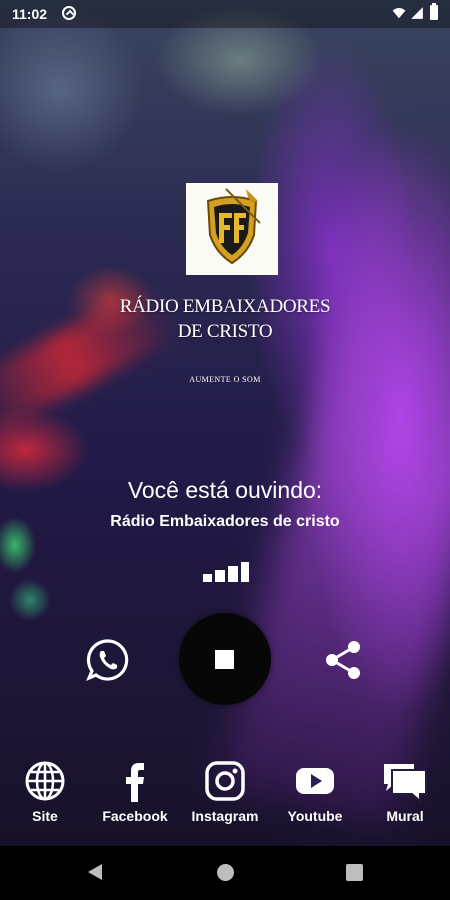  Describe the element at coordinates (315, 816) in the screenshot. I see `nav-youtube-label: Youtube` at that location.